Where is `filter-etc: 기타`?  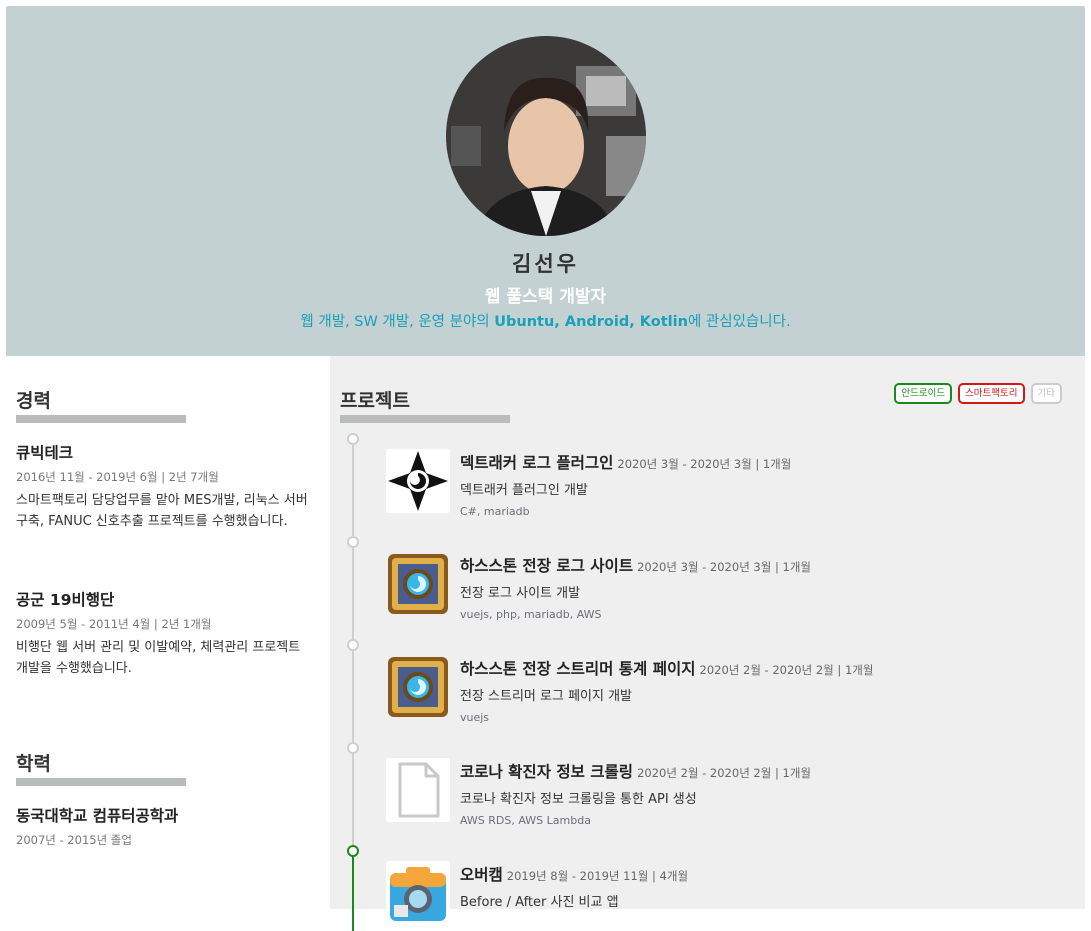 filter-etc: 기타 is located at coordinates (1046, 393).